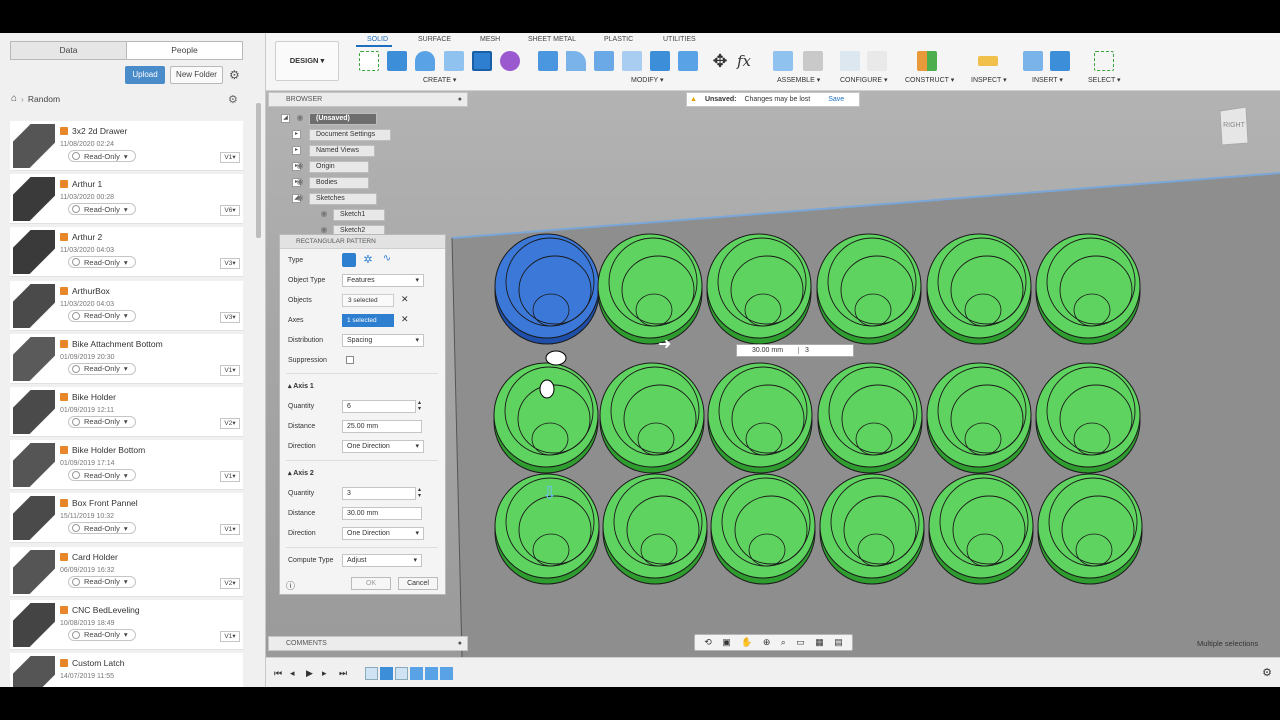 Image resolution: width=1280 pixels, height=720 pixels. What do you see at coordinates (309, 673) in the screenshot?
I see `play-icon: ▶` at bounding box center [309, 673].